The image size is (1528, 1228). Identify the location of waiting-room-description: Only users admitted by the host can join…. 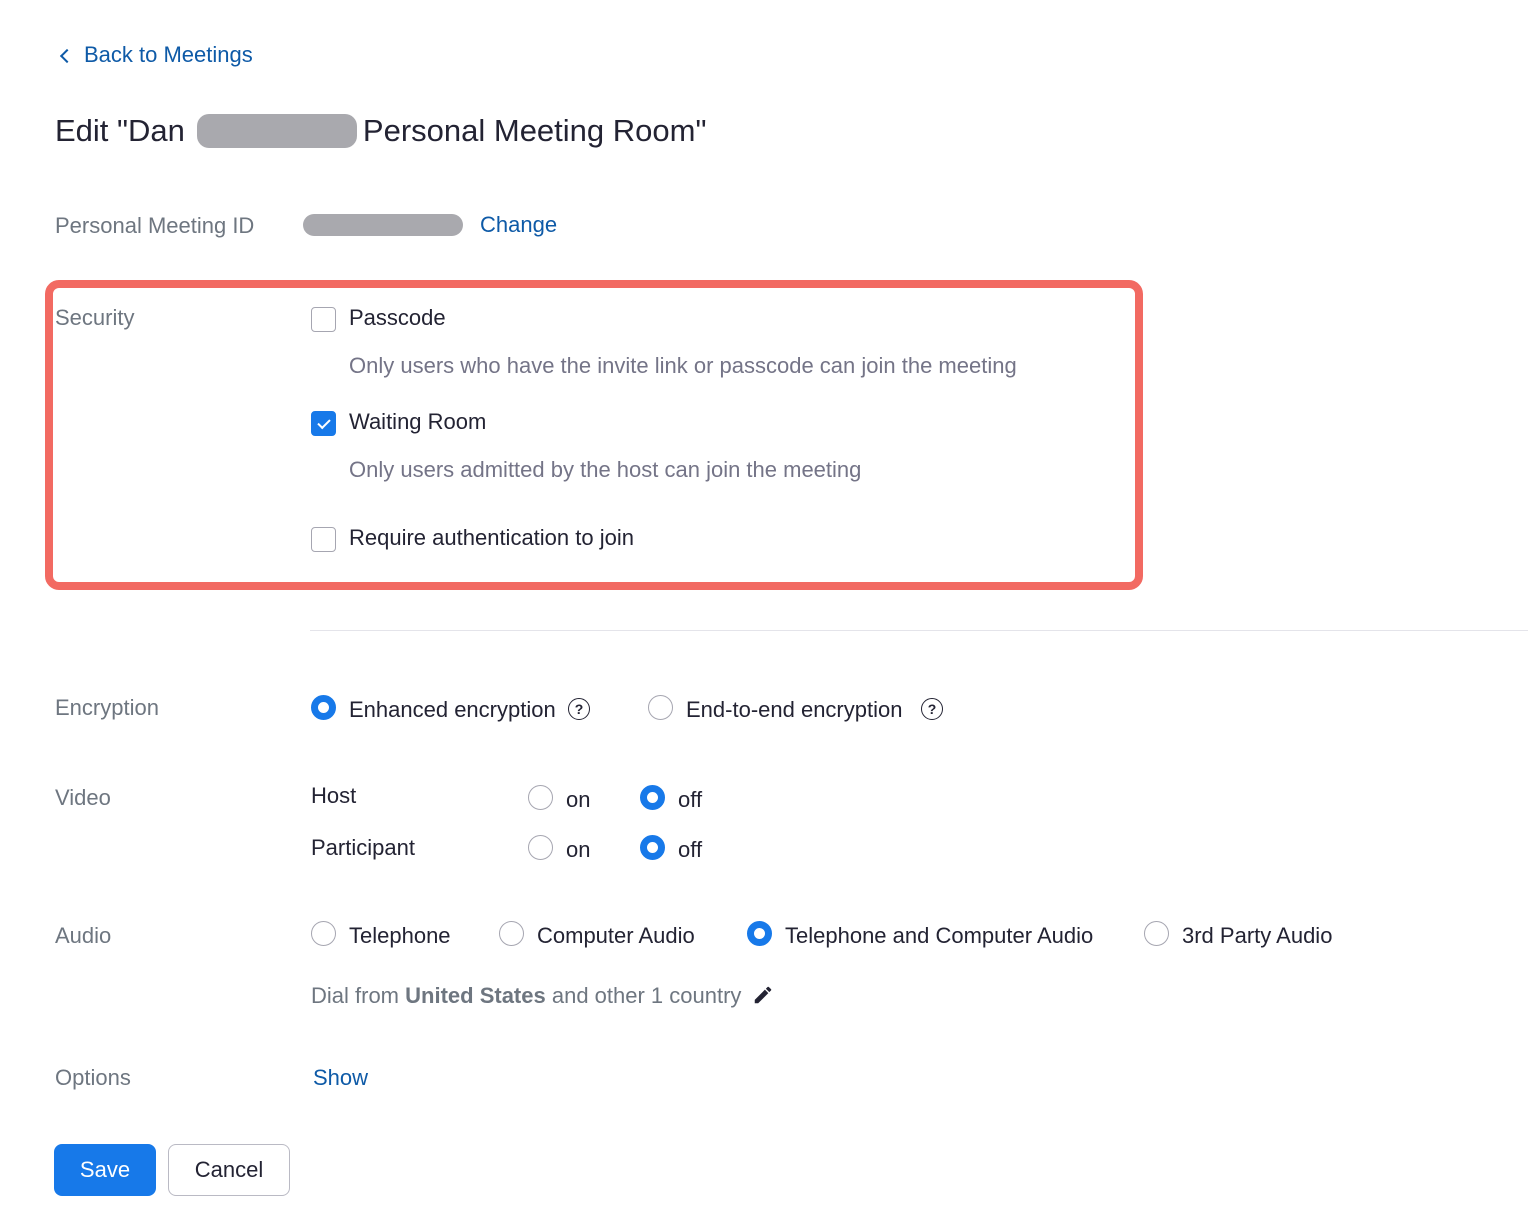
(605, 469).